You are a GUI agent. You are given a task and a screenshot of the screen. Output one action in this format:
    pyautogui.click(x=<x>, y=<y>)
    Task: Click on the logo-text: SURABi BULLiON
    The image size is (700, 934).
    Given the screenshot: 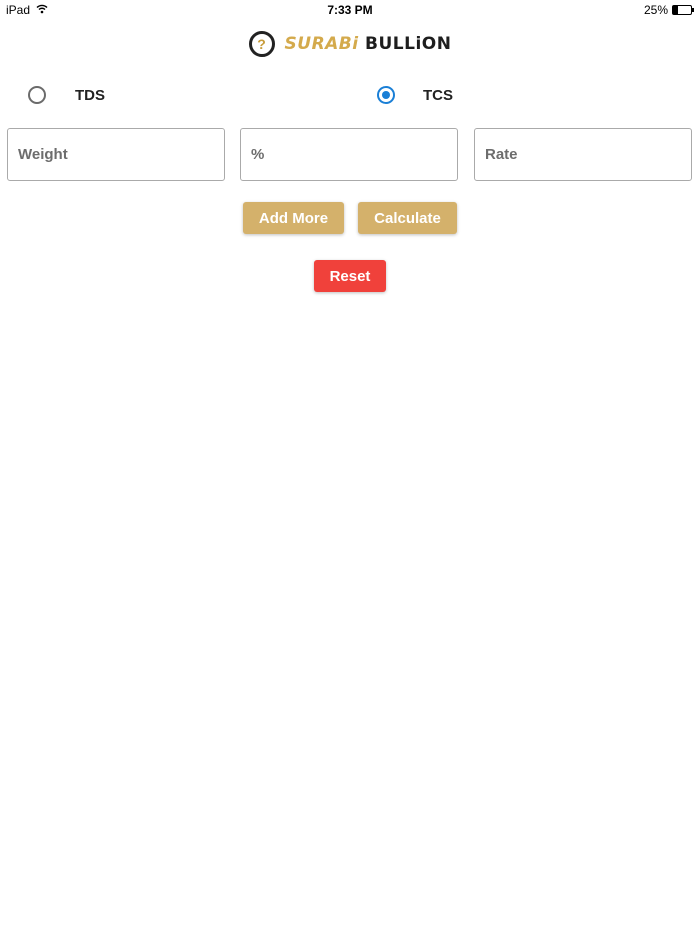 What is the action you would take?
    pyautogui.click(x=368, y=44)
    